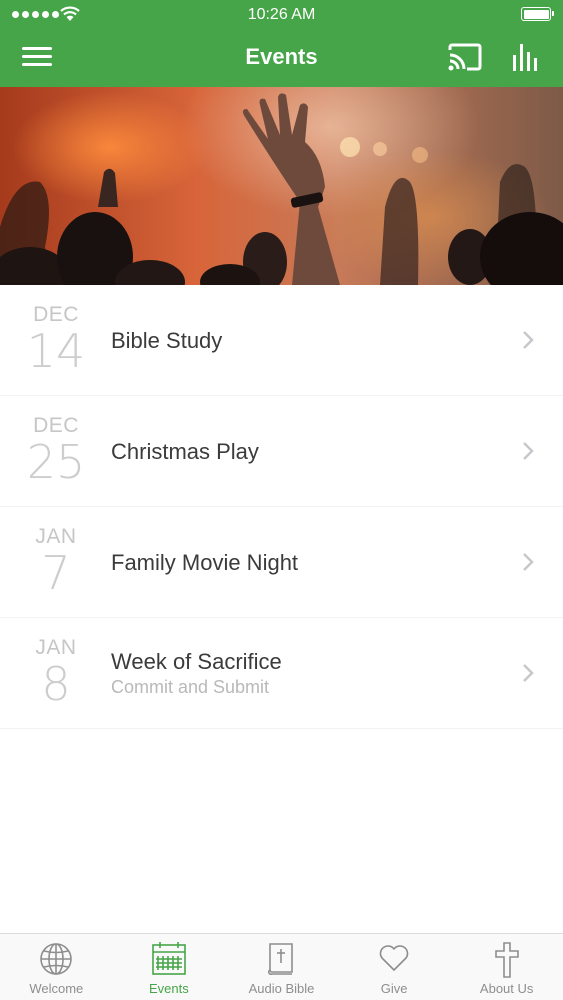 This screenshot has width=563, height=1000. I want to click on cast-icon, so click(465, 57).